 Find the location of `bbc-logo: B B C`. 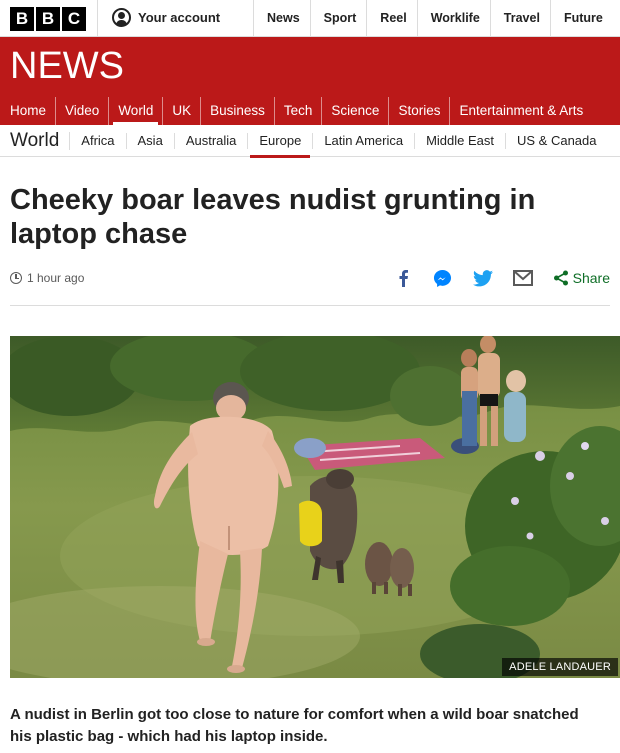

bbc-logo: B B C is located at coordinates (48, 19).